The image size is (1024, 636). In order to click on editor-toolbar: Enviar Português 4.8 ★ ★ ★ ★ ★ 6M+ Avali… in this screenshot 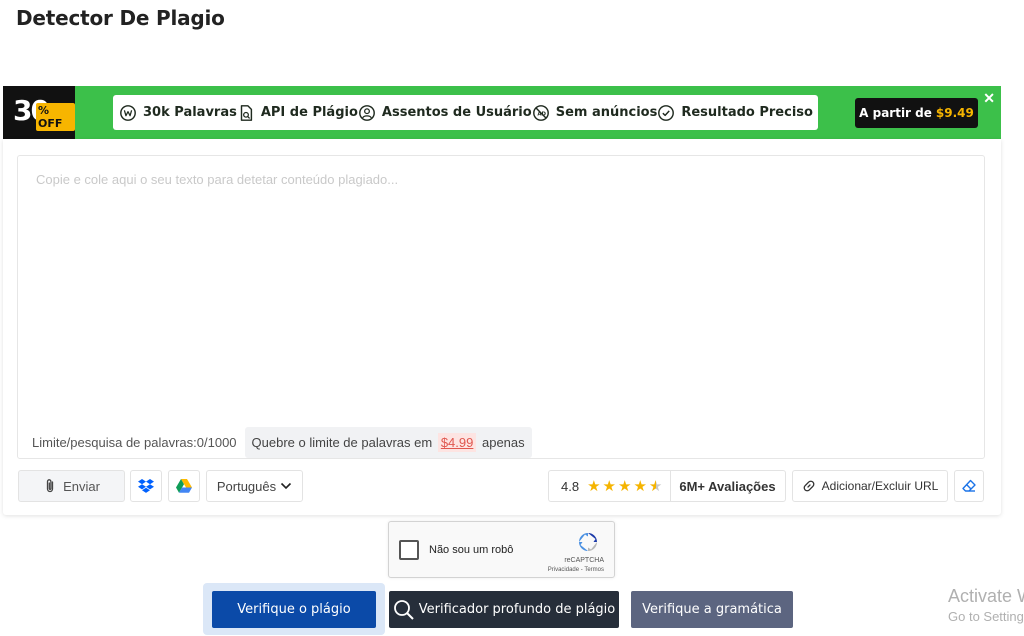, I will do `click(501, 486)`.